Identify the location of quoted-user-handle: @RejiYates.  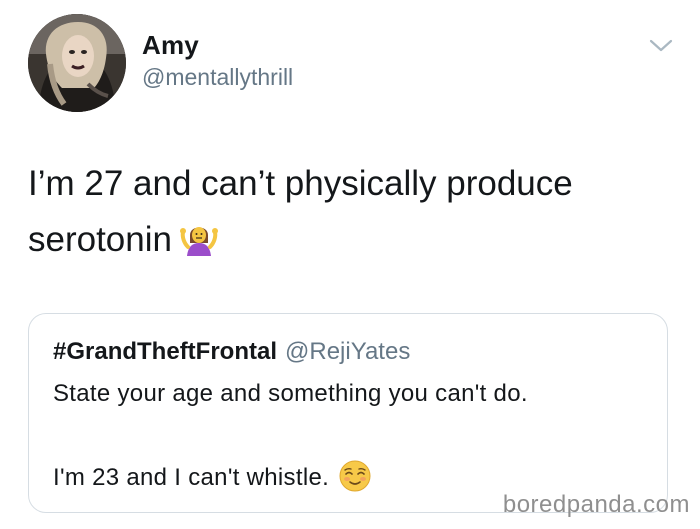
(347, 351).